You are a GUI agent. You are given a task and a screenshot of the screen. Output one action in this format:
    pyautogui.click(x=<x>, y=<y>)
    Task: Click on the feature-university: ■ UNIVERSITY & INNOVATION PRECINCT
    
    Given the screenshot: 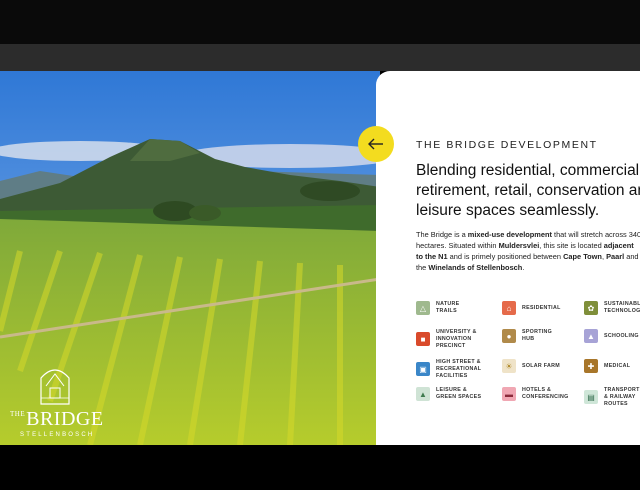 What is the action you would take?
    pyautogui.click(x=446, y=339)
    